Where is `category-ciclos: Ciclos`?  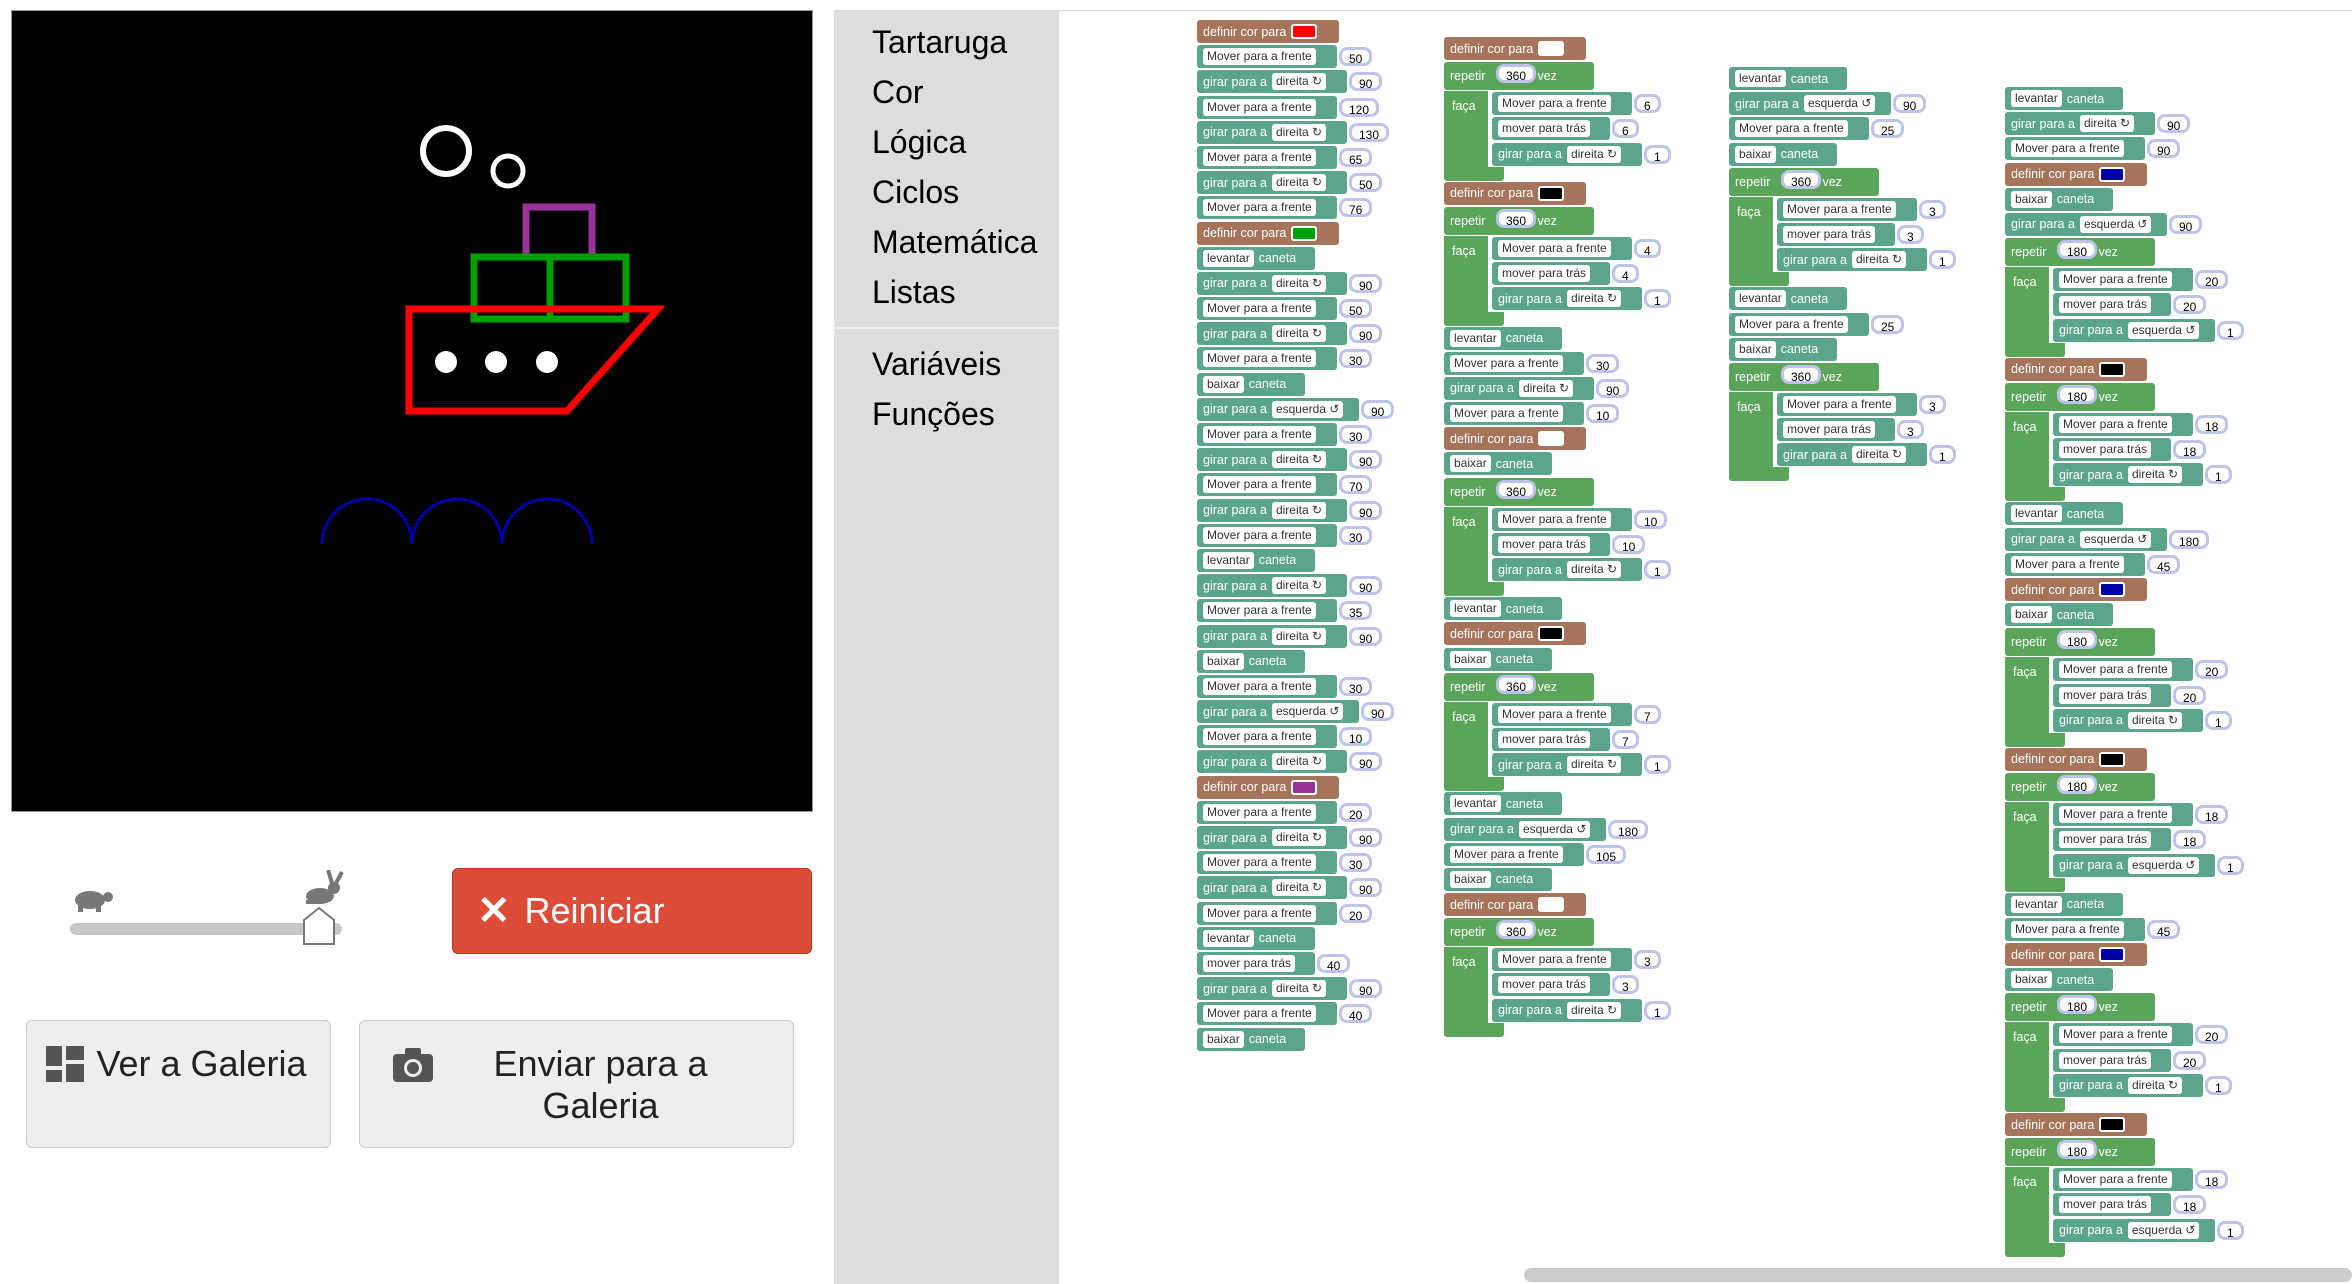 category-ciclos: Ciclos is located at coordinates (915, 192).